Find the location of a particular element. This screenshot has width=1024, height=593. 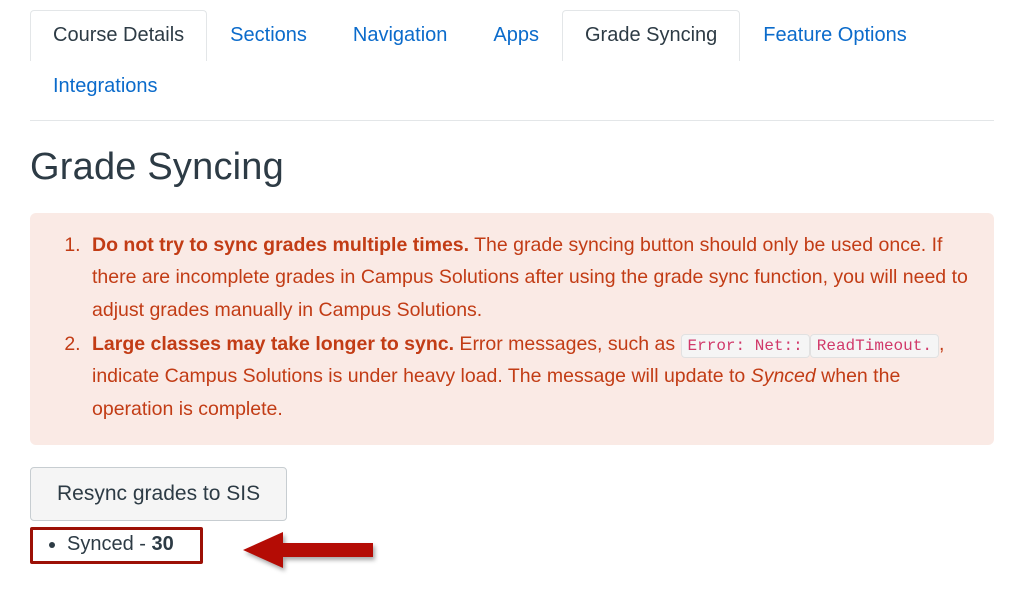

tab-feature-options: Feature Options is located at coordinates (834, 35).